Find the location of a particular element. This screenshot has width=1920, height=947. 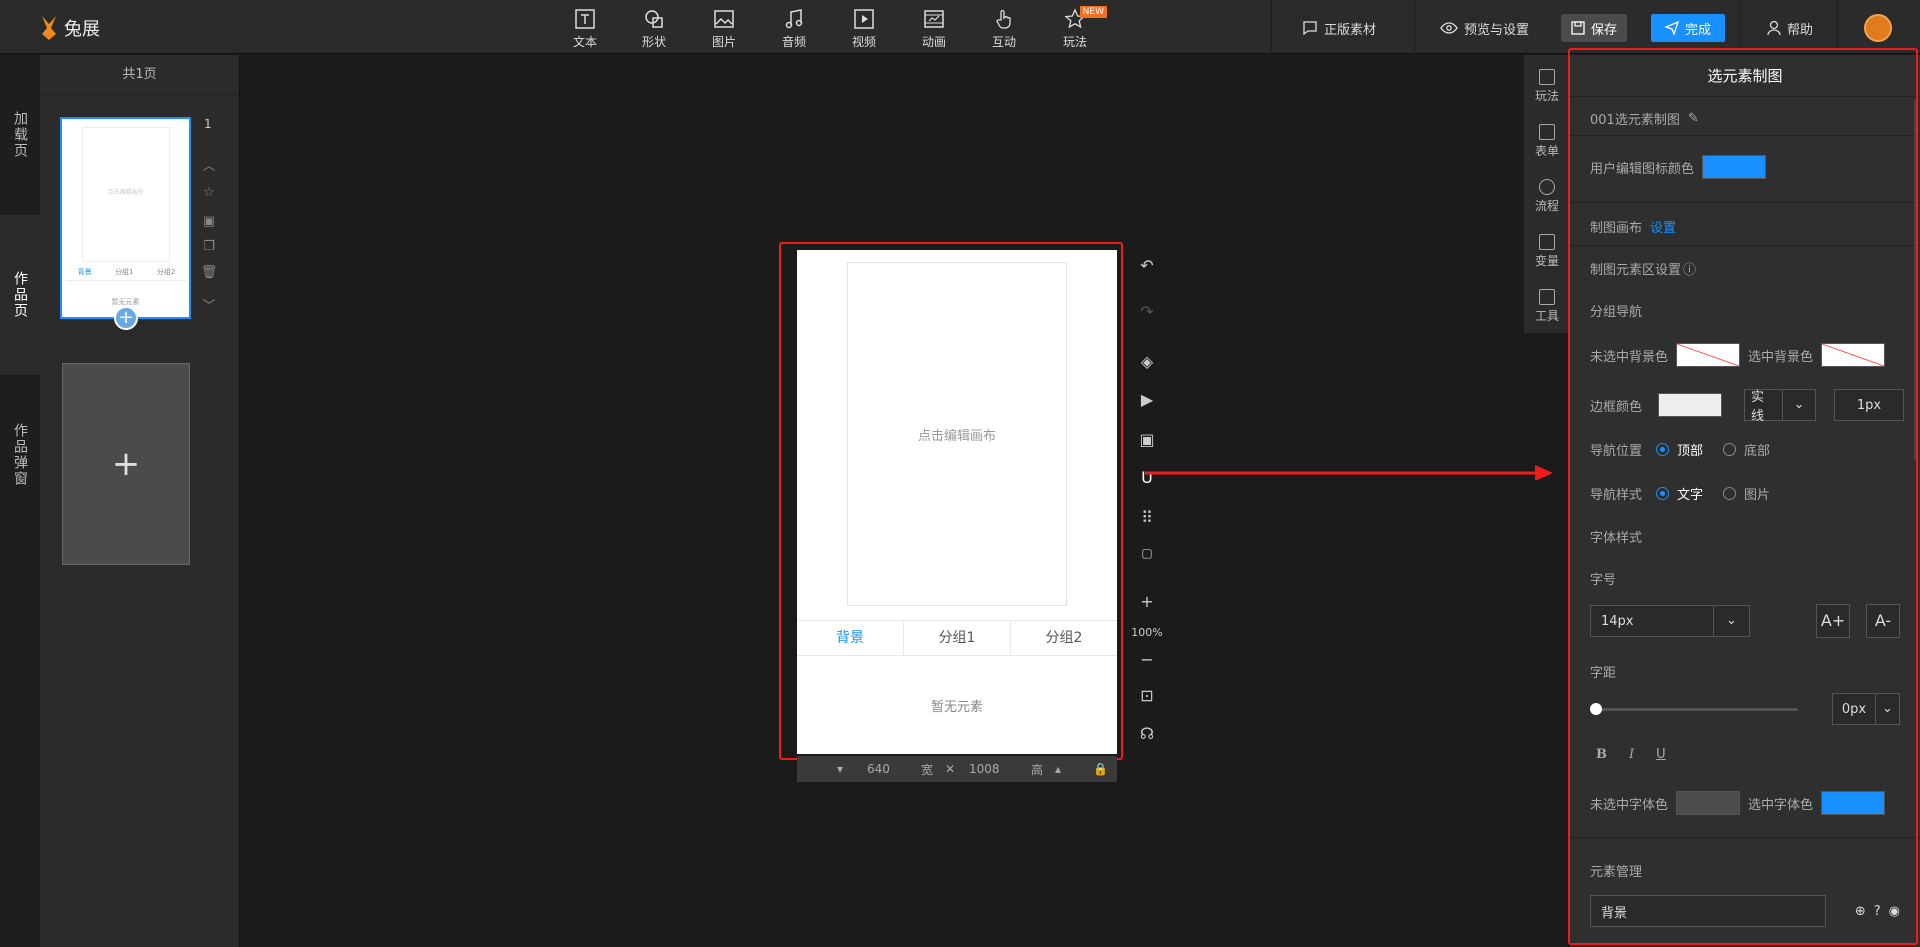

thumb-nav-item: 分组1 is located at coordinates (124, 272).